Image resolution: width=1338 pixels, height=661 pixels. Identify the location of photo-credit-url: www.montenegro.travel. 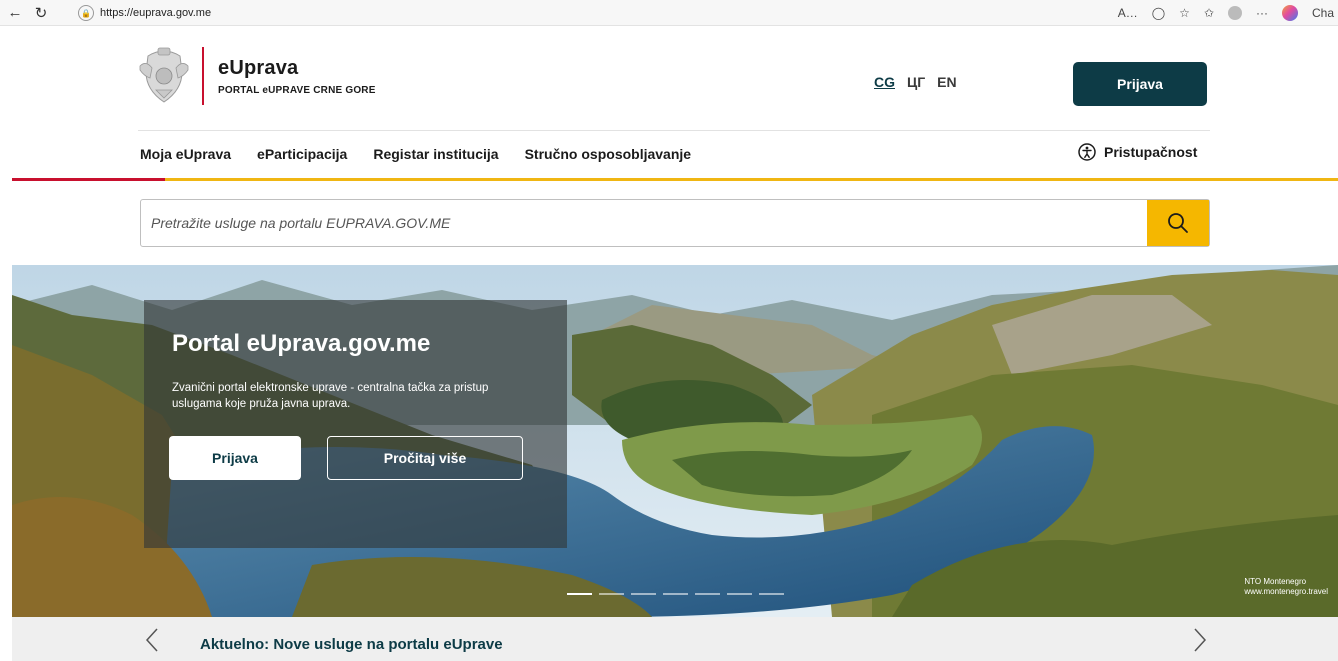
(1286, 591).